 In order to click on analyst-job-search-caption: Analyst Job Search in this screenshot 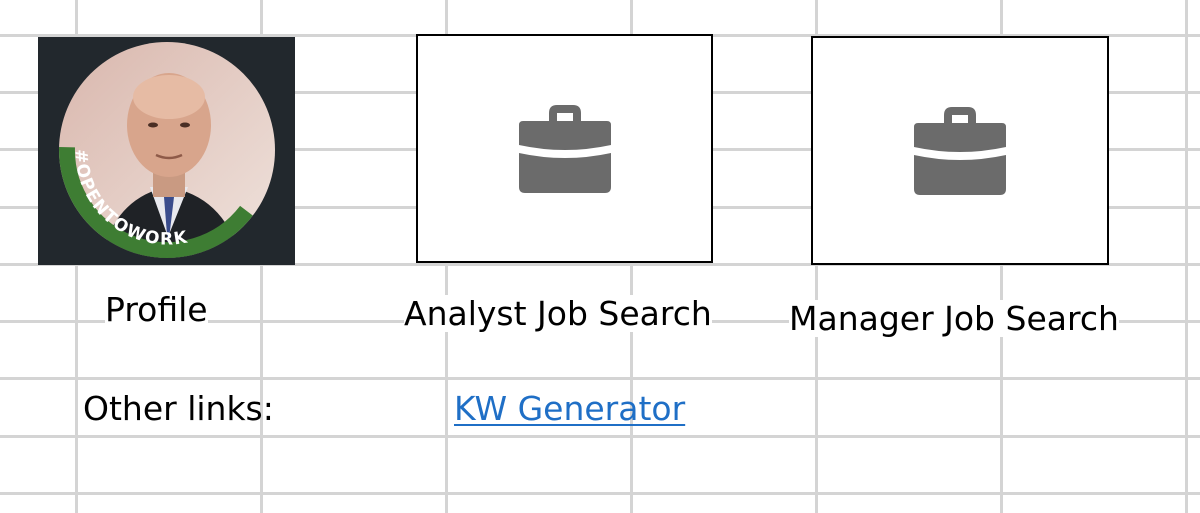, I will do `click(558, 313)`.